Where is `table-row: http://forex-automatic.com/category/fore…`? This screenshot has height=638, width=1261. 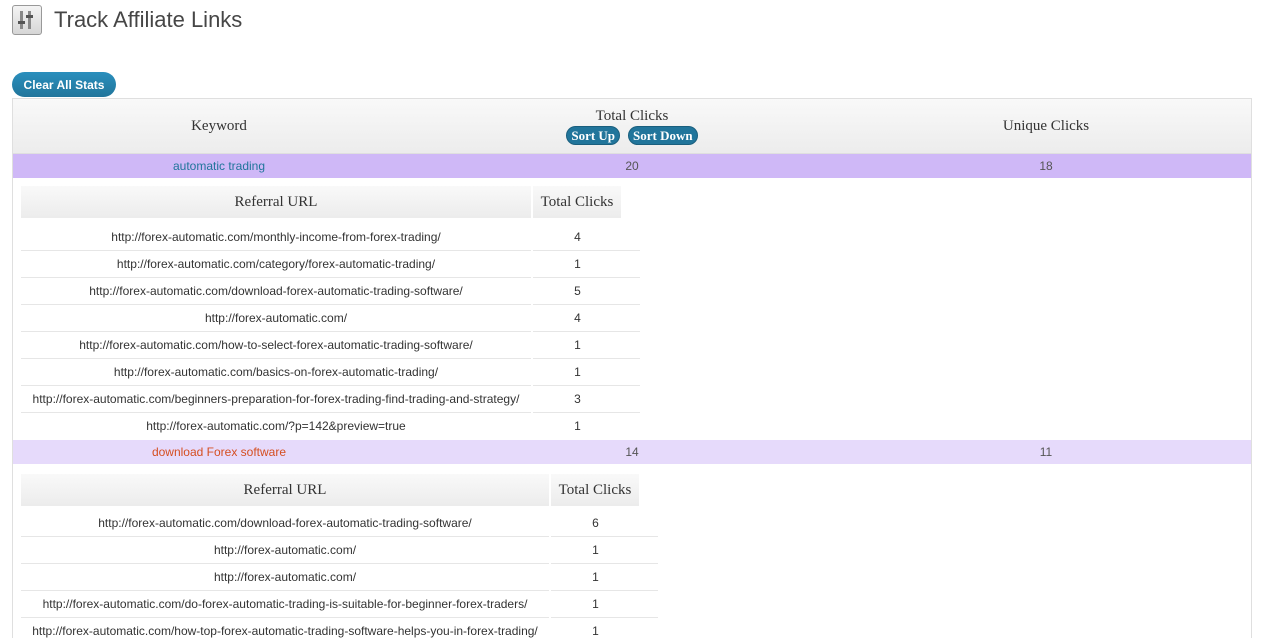 table-row: http://forex-automatic.com/category/fore… is located at coordinates (330, 264).